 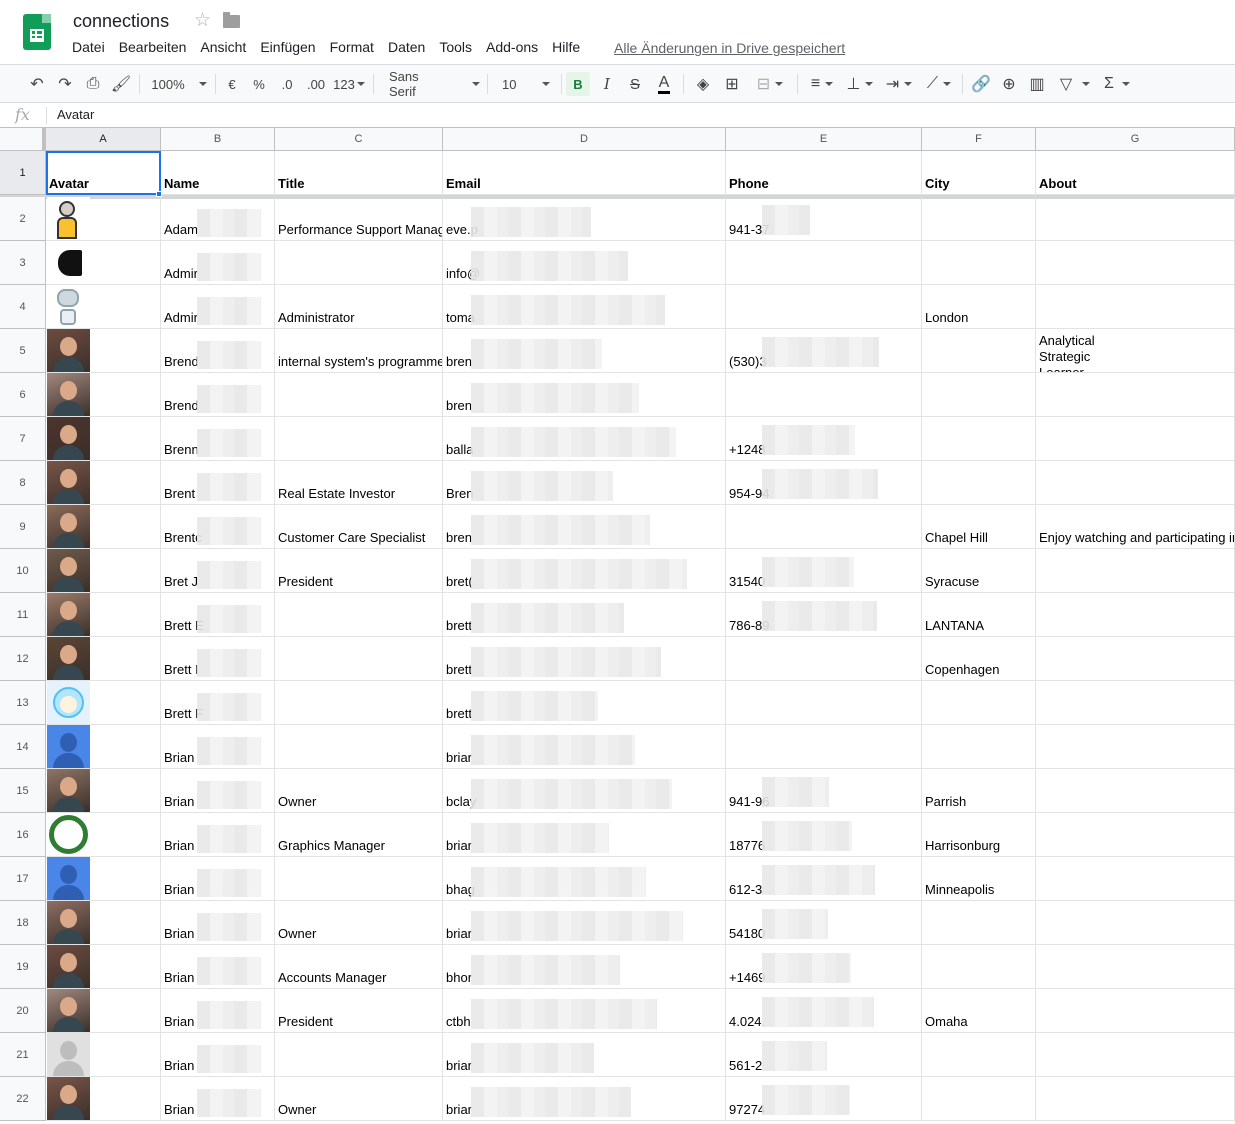 I want to click on borders-icon: ⊞, so click(x=732, y=84).